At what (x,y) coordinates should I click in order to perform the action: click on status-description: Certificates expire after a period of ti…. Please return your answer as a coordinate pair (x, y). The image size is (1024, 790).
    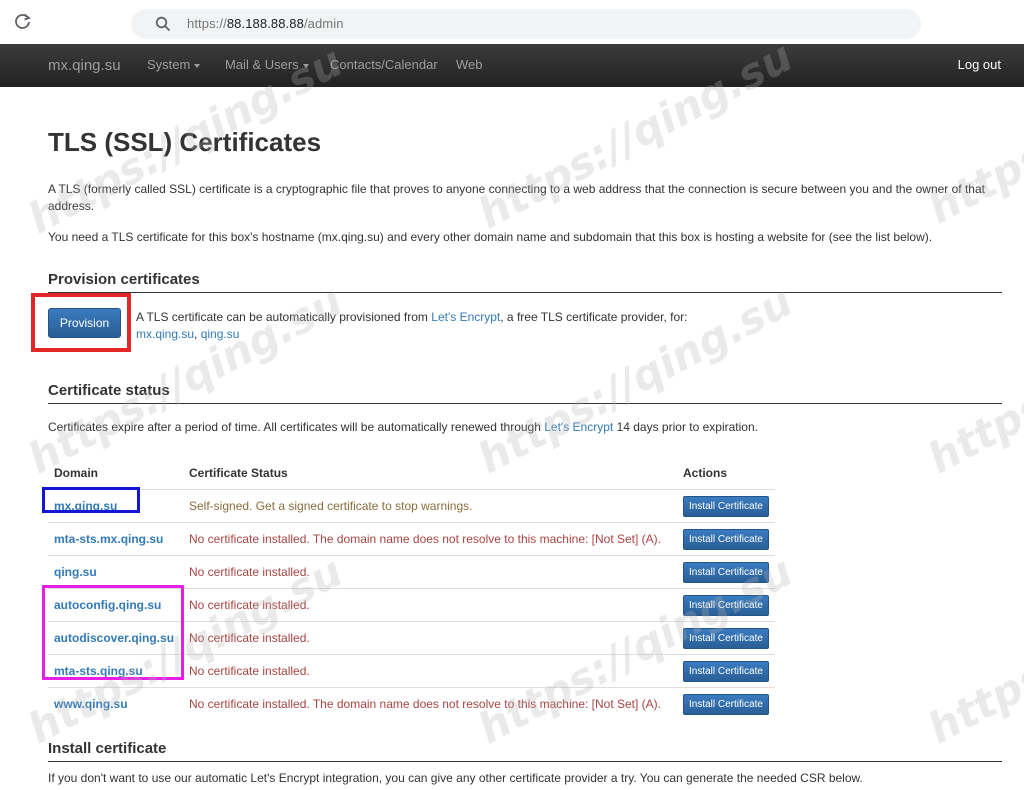
    Looking at the image, I should click on (403, 427).